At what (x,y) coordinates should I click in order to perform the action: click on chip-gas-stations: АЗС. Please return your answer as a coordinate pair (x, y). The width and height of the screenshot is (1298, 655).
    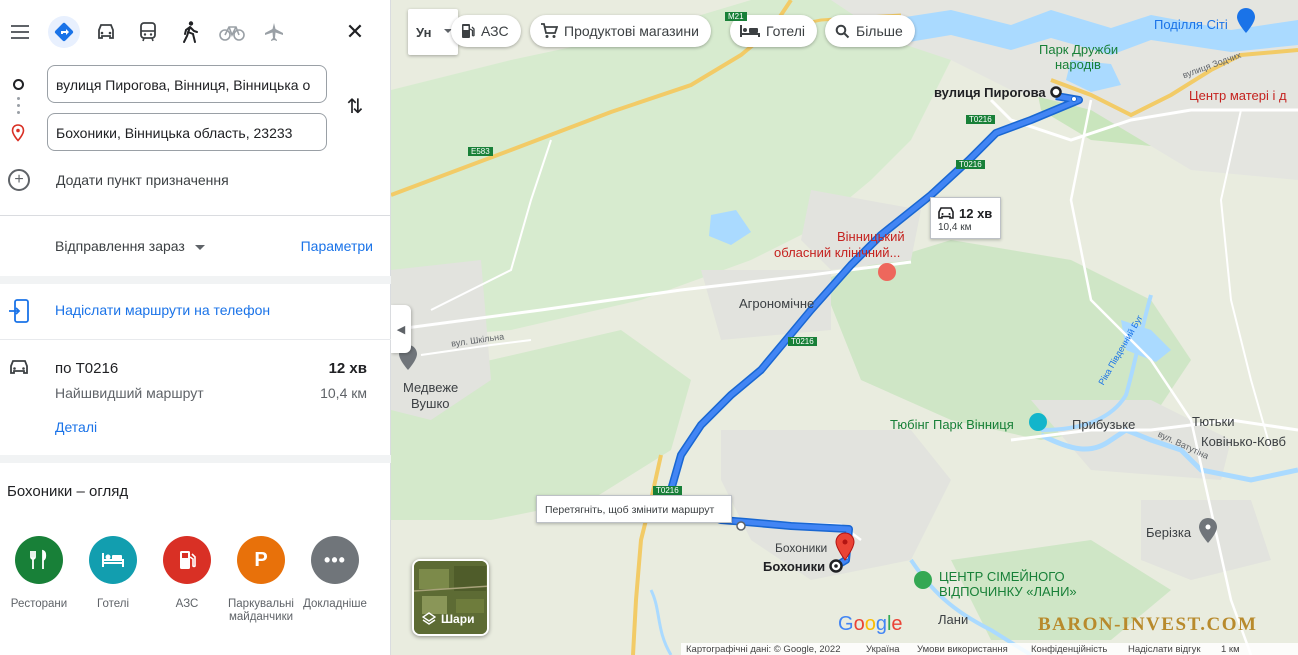
    Looking at the image, I should click on (486, 31).